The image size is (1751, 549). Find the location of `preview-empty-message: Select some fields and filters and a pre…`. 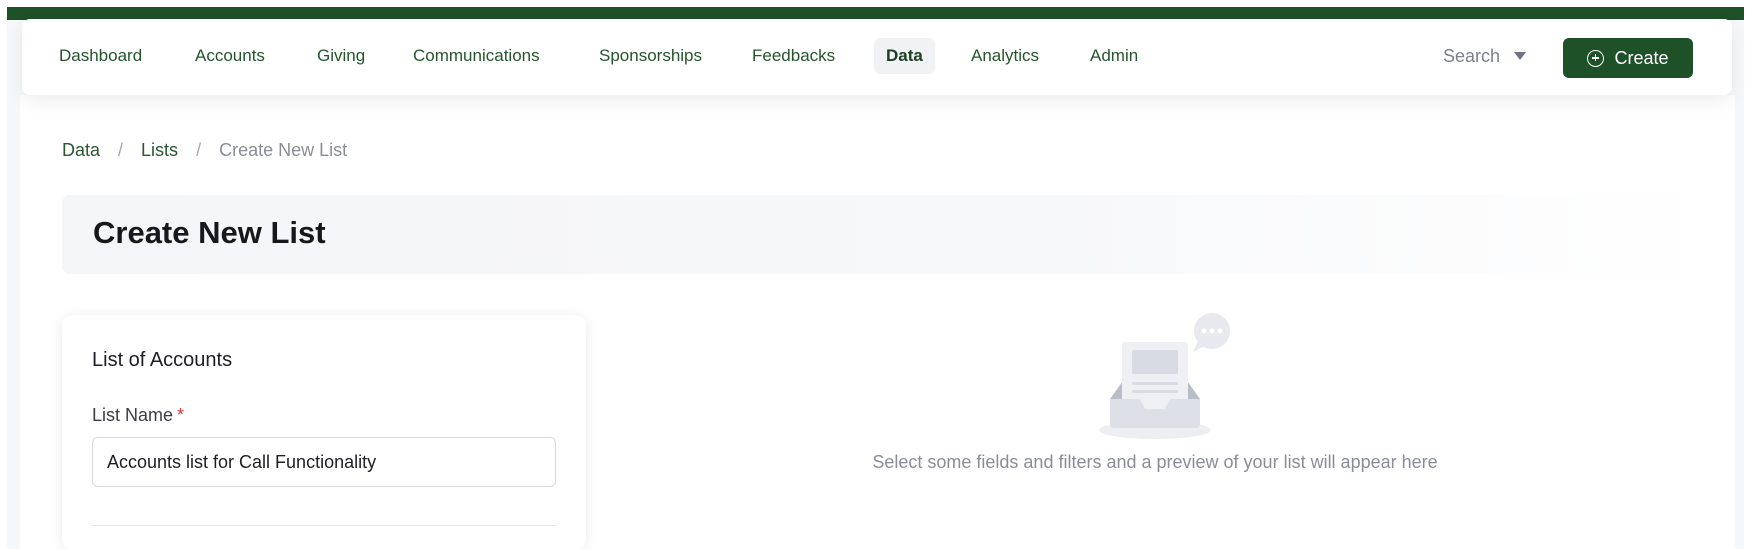

preview-empty-message: Select some fields and filters and a pre… is located at coordinates (1155, 462).